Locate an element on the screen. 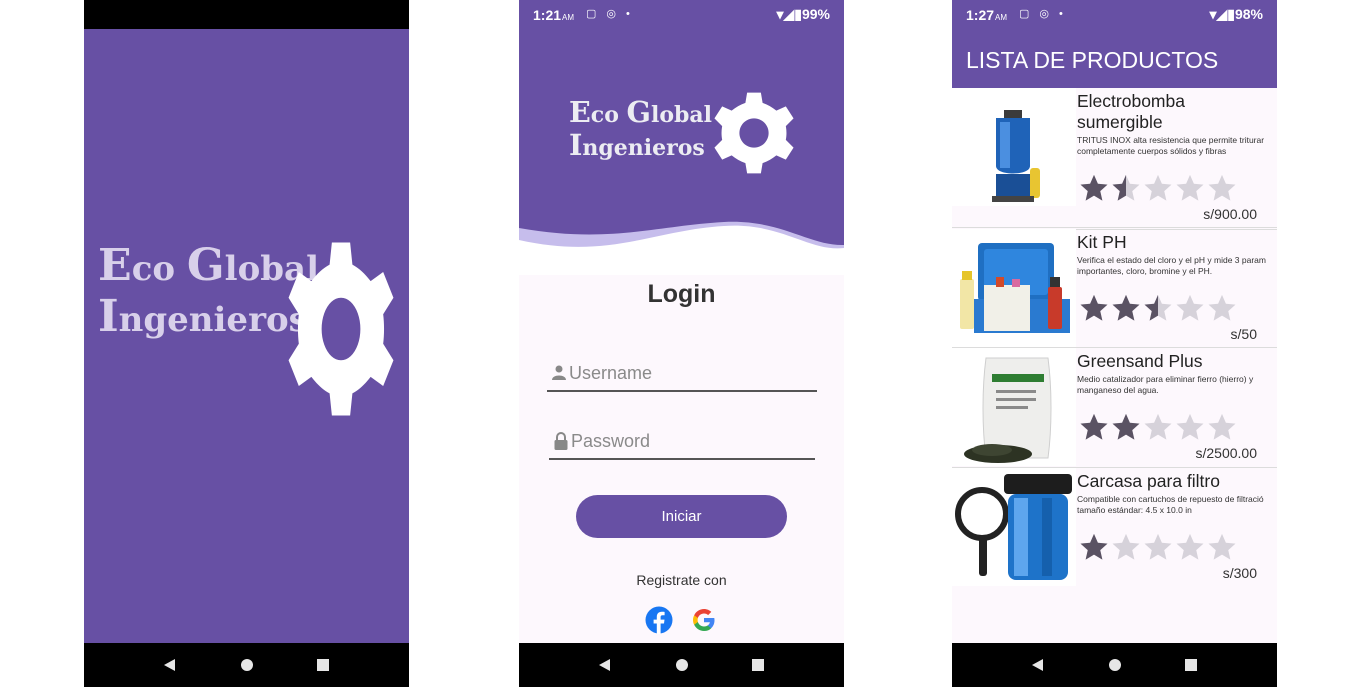 The image size is (1365, 687). product-price: s/2500.00 is located at coordinates (1226, 453).